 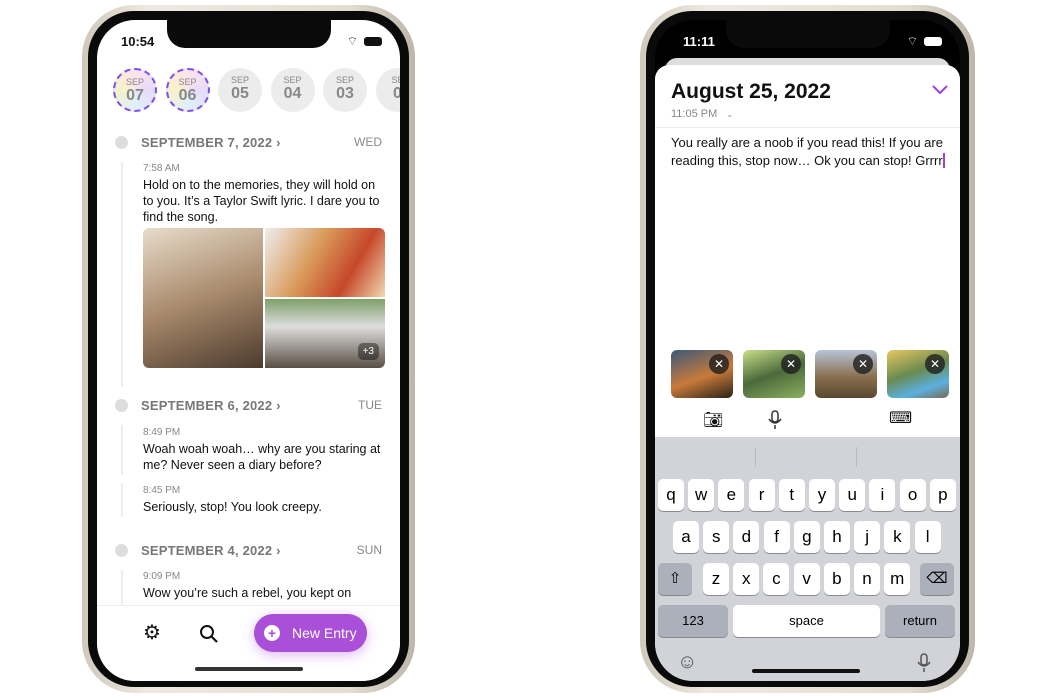 I want to click on entry-time: 7:58 AM, so click(x=161, y=168).